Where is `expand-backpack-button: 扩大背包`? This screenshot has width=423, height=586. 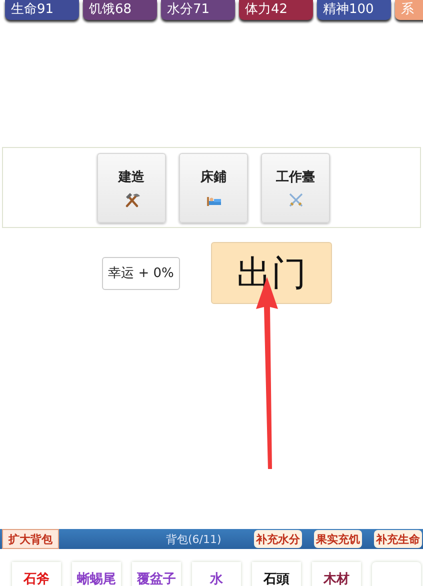
expand-backpack-button: 扩大背包 is located at coordinates (30, 539).